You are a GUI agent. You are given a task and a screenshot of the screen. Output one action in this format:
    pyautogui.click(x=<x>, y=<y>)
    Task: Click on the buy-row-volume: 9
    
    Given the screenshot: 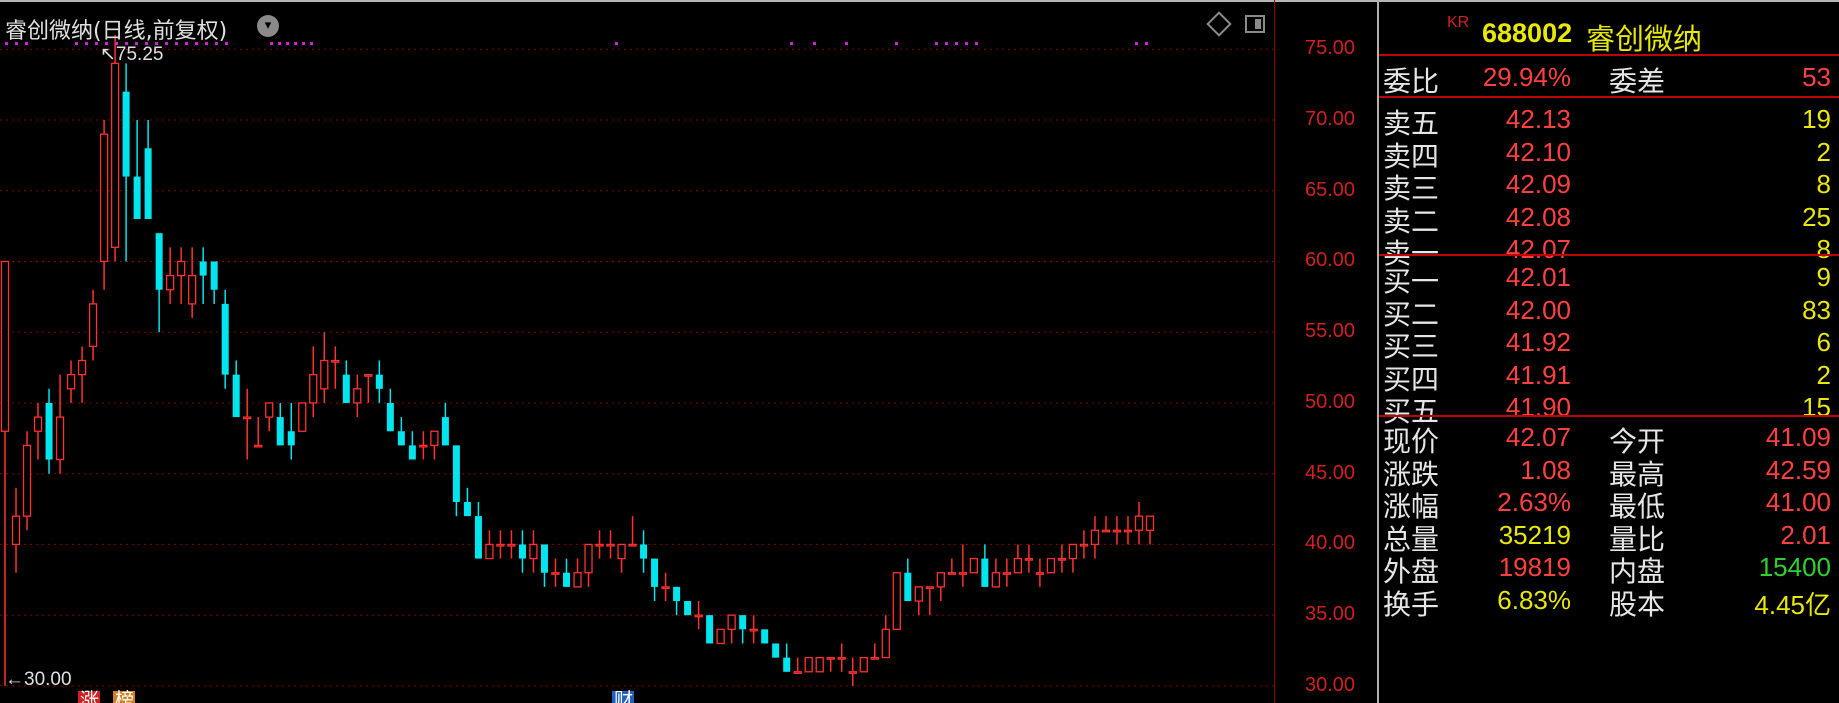 What is the action you would take?
    pyautogui.click(x=1823, y=277)
    